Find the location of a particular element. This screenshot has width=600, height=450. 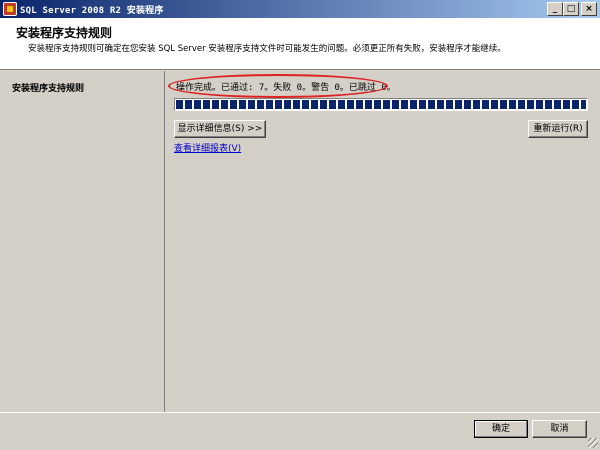

app-icon is located at coordinates (10, 9).